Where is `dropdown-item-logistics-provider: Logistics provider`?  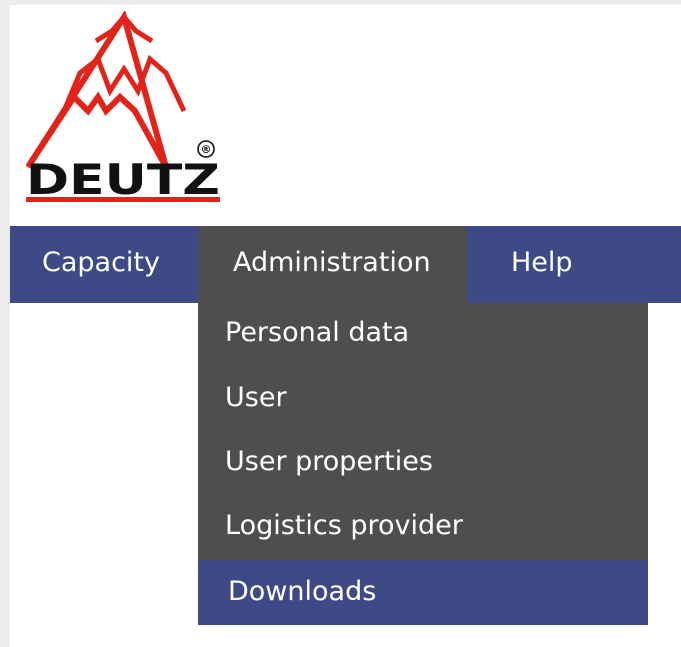 dropdown-item-logistics-provider: Logistics provider is located at coordinates (423, 528).